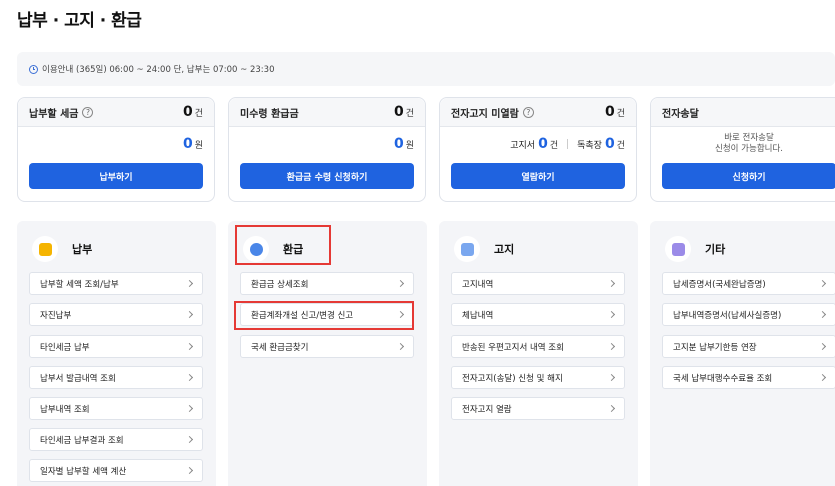 This screenshot has width=835, height=486. What do you see at coordinates (33, 69) in the screenshot?
I see `clock-icon` at bounding box center [33, 69].